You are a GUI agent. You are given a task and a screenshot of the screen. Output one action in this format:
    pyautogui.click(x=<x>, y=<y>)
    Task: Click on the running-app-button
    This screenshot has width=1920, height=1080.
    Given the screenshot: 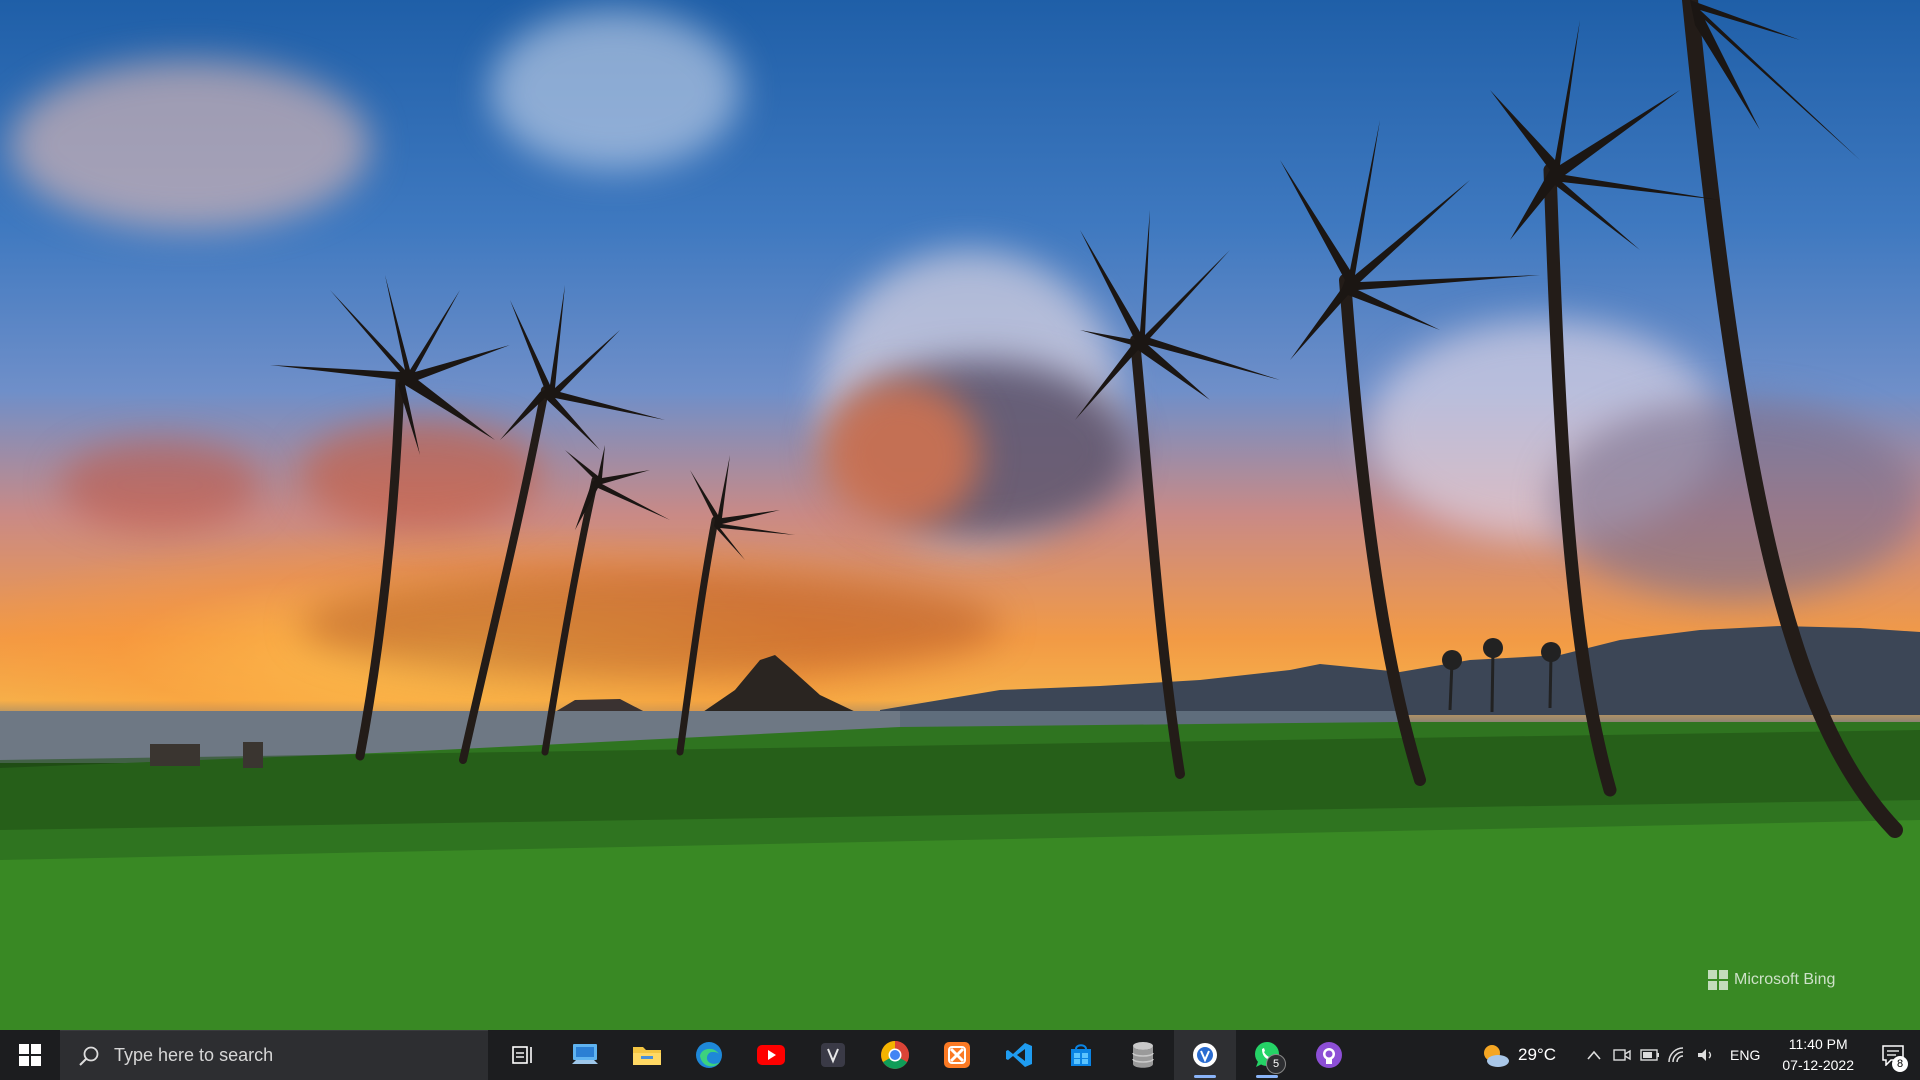 What is the action you would take?
    pyautogui.click(x=1205, y=1055)
    